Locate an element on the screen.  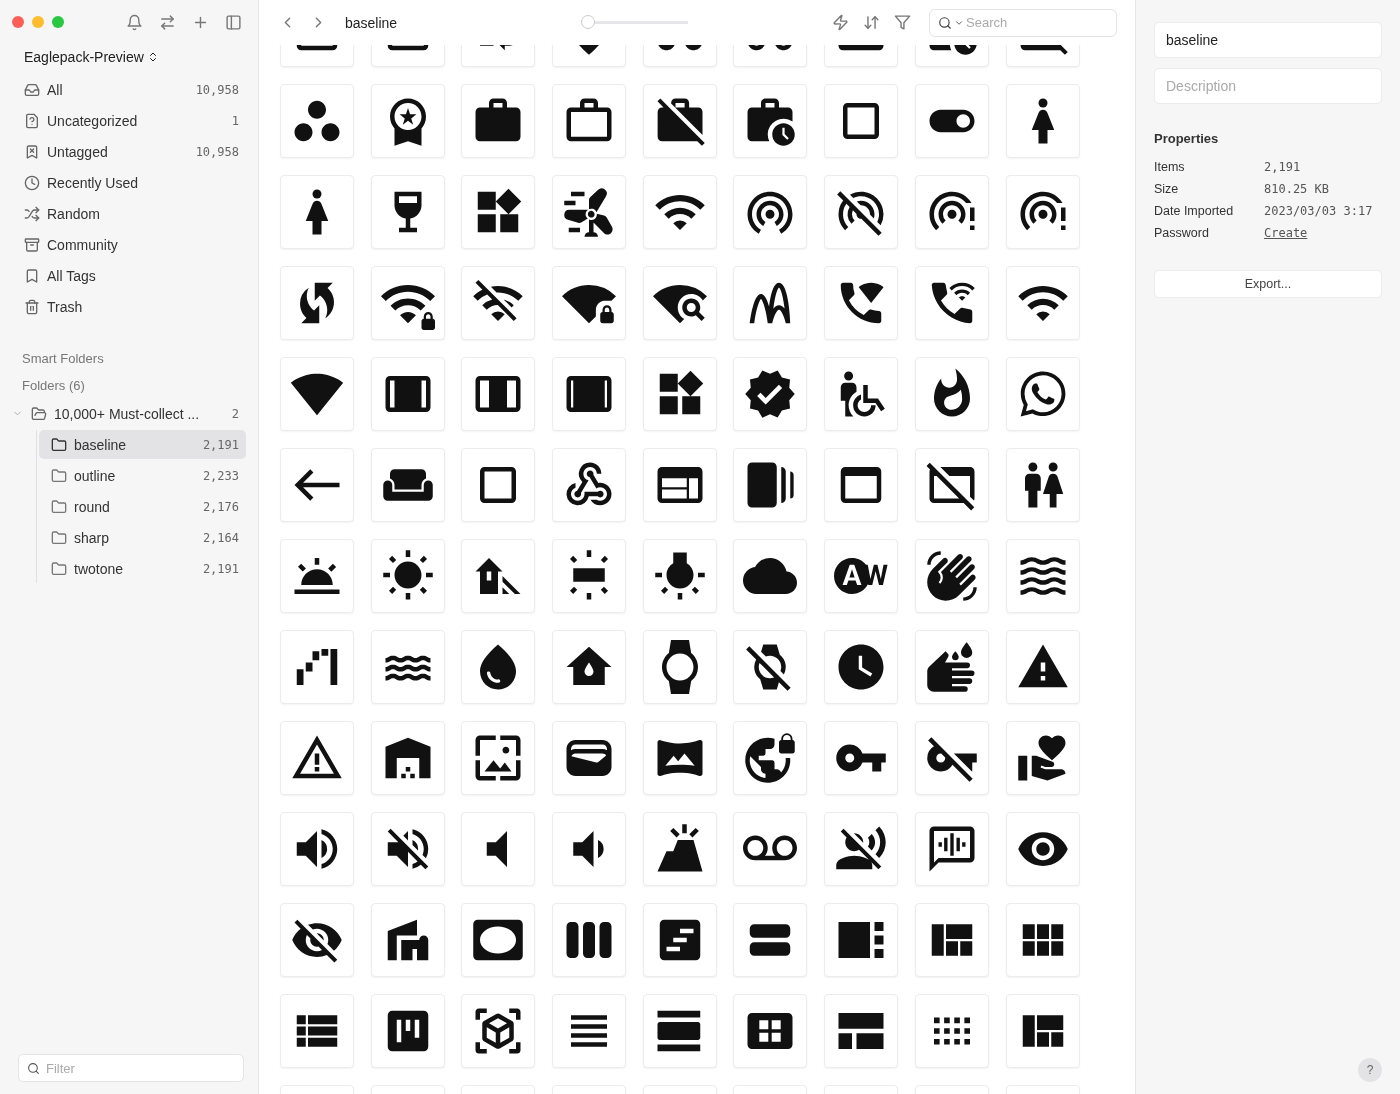
item-label: twotone is located at coordinates (99, 568).